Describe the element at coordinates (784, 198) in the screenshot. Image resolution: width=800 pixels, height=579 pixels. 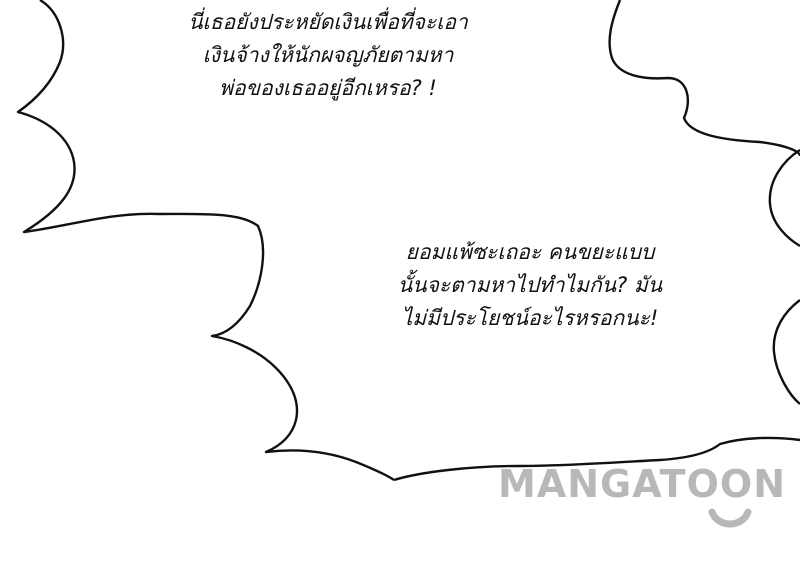
I see `bubble-outline-right-lower` at that location.